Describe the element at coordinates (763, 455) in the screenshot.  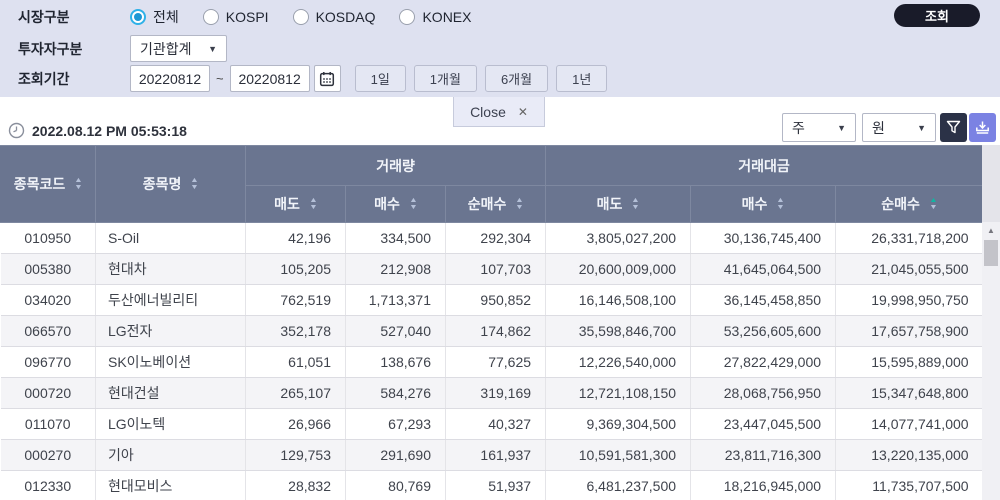
I see `cell-val-buy: 23,811,716,300` at that location.